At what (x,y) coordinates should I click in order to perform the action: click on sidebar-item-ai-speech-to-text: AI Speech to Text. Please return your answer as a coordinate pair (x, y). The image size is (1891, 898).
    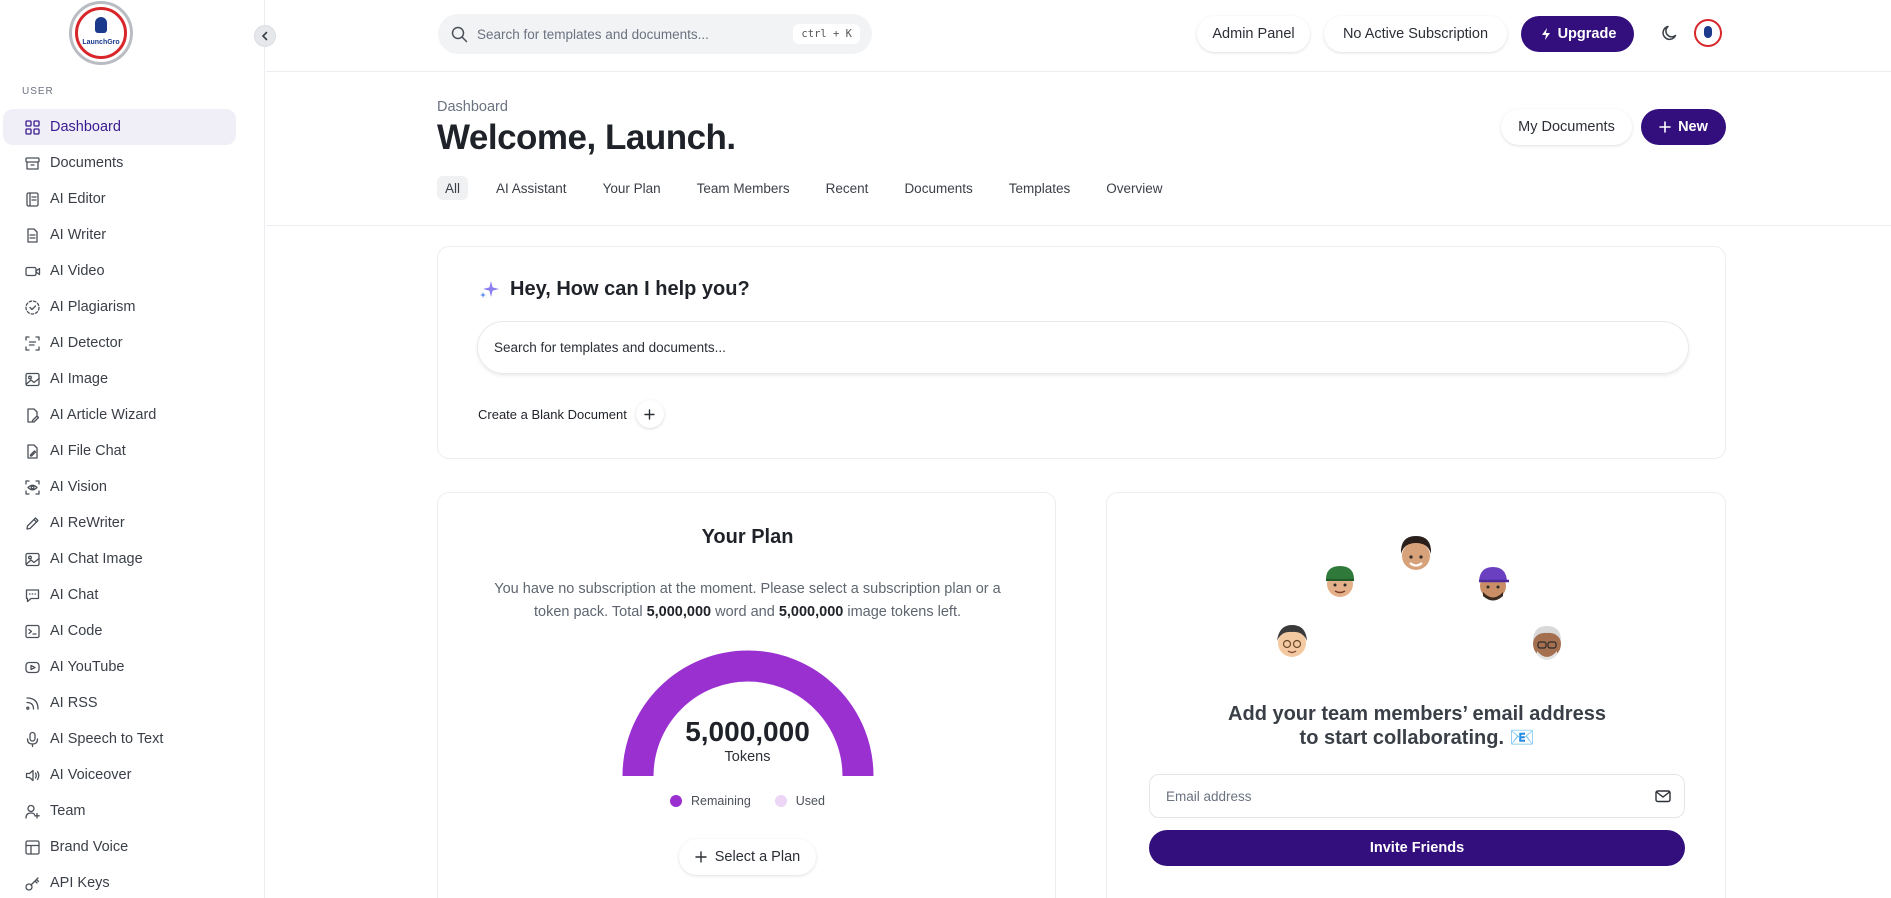
    Looking at the image, I should click on (119, 739).